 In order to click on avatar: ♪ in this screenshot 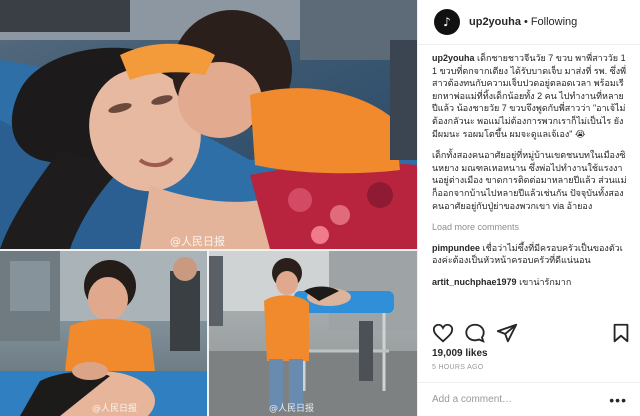, I will do `click(447, 22)`.